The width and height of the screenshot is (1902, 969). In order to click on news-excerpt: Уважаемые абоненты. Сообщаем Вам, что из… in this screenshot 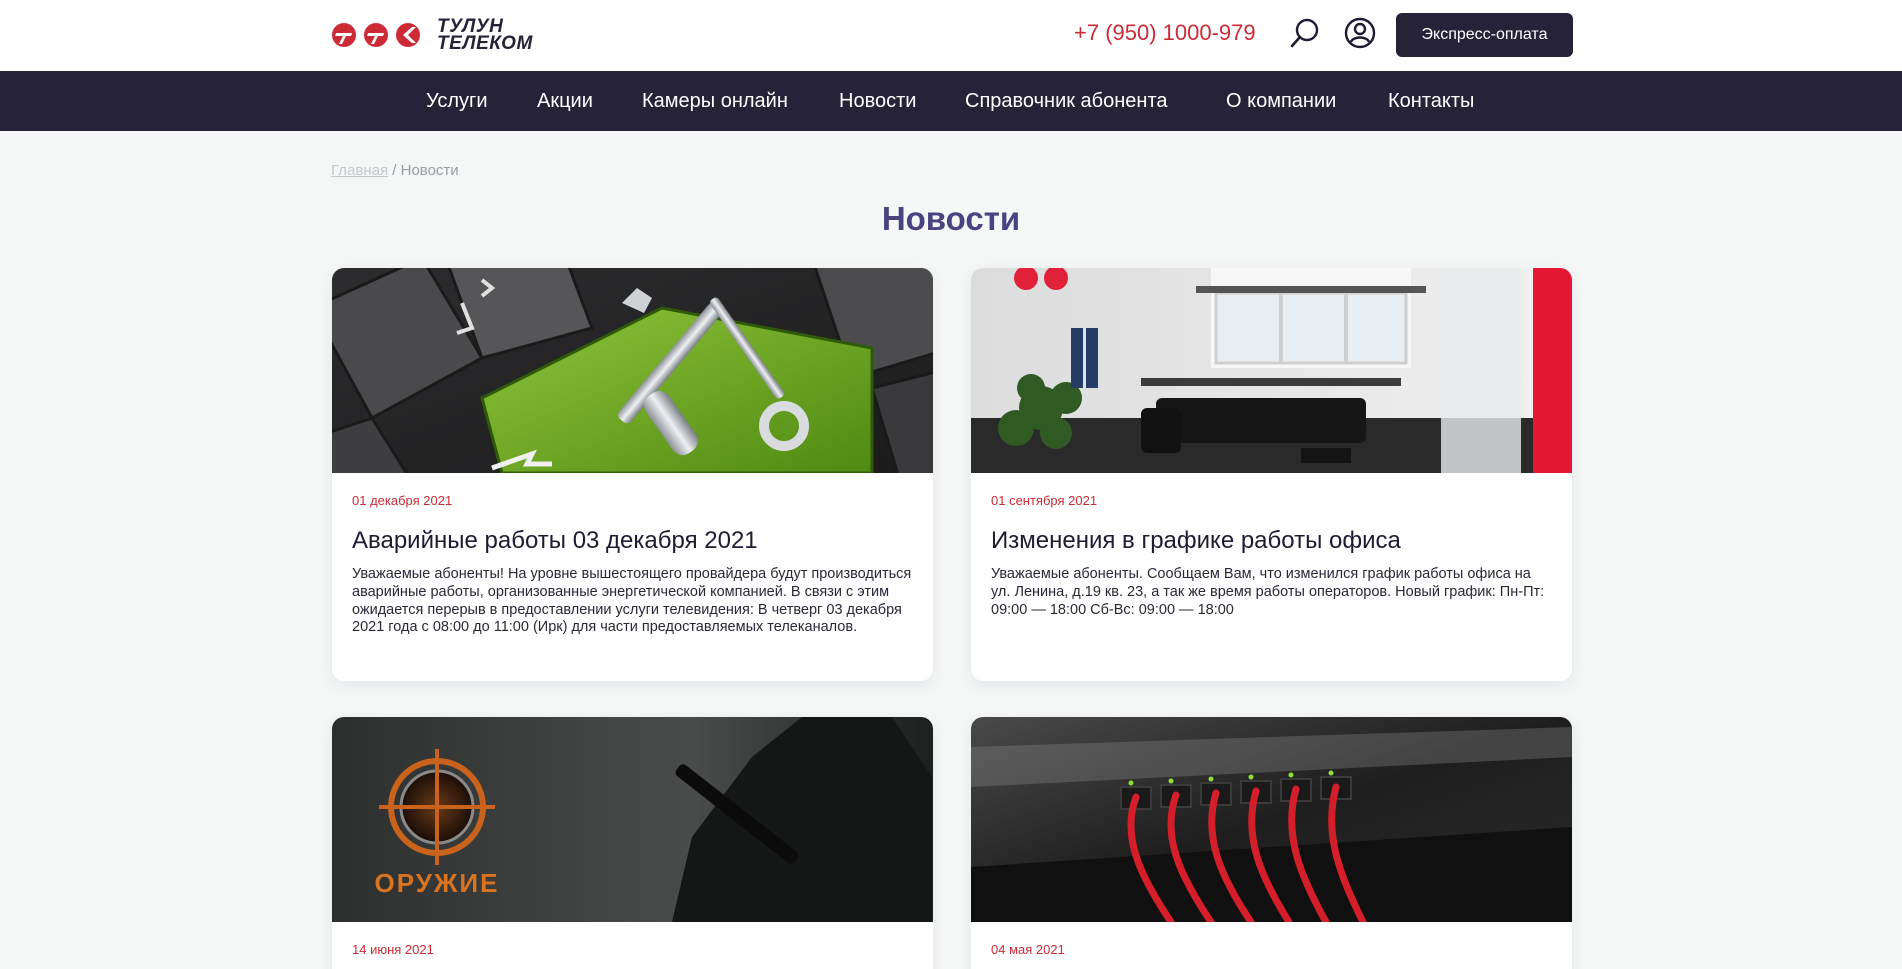, I will do `click(1268, 592)`.